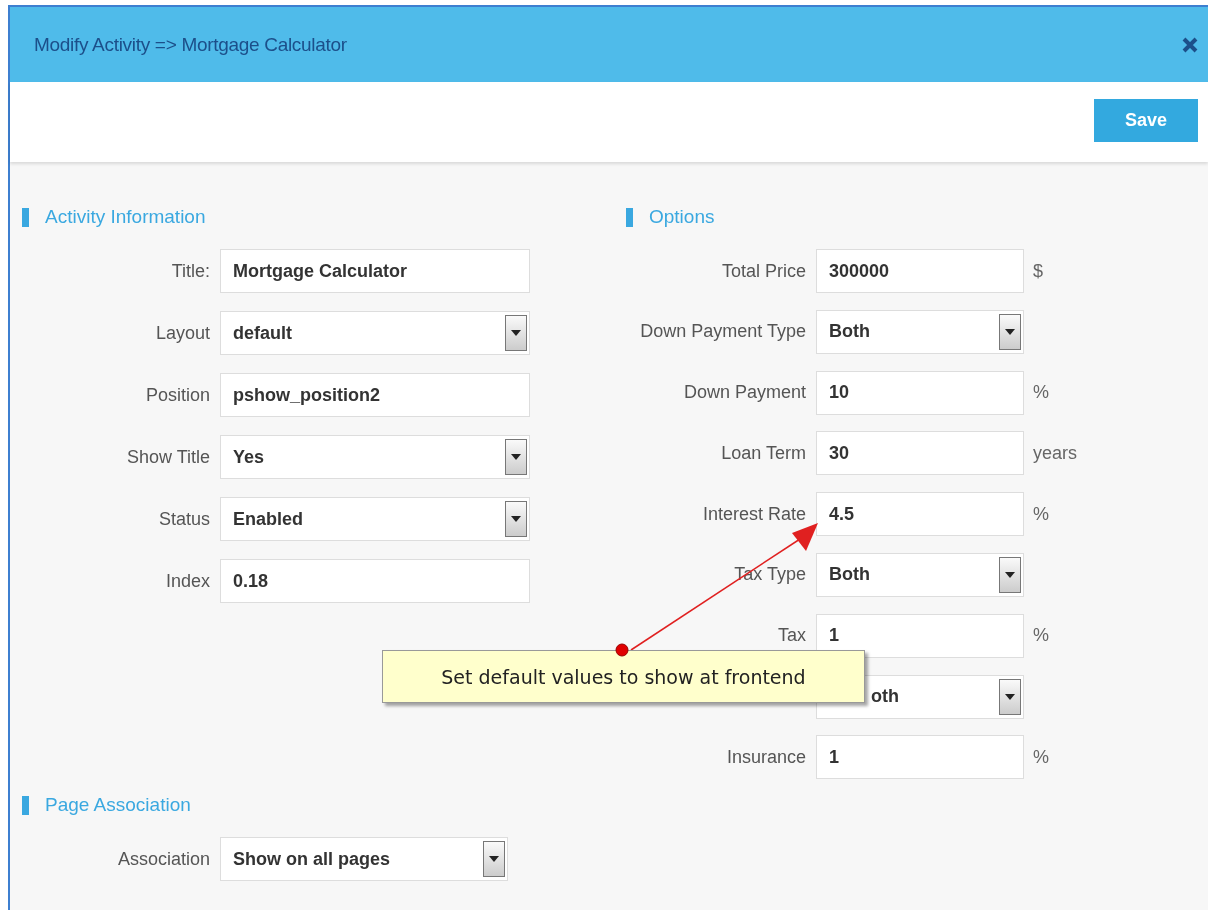 The height and width of the screenshot is (912, 1208). Describe the element at coordinates (1190, 44) in the screenshot. I see `close-icon` at that location.